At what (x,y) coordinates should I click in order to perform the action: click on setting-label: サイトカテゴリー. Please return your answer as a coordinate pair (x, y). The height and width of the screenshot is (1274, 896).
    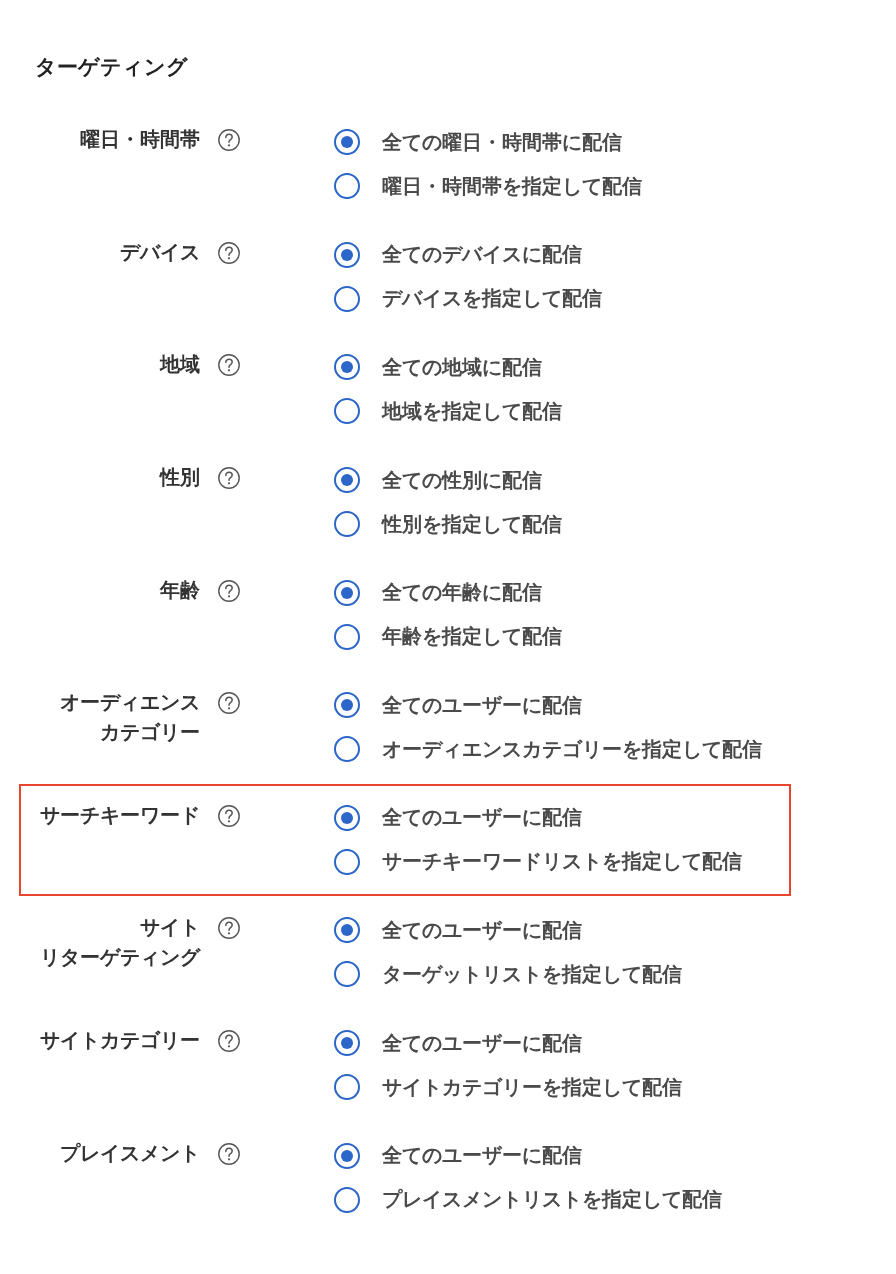
    Looking at the image, I should click on (120, 1041).